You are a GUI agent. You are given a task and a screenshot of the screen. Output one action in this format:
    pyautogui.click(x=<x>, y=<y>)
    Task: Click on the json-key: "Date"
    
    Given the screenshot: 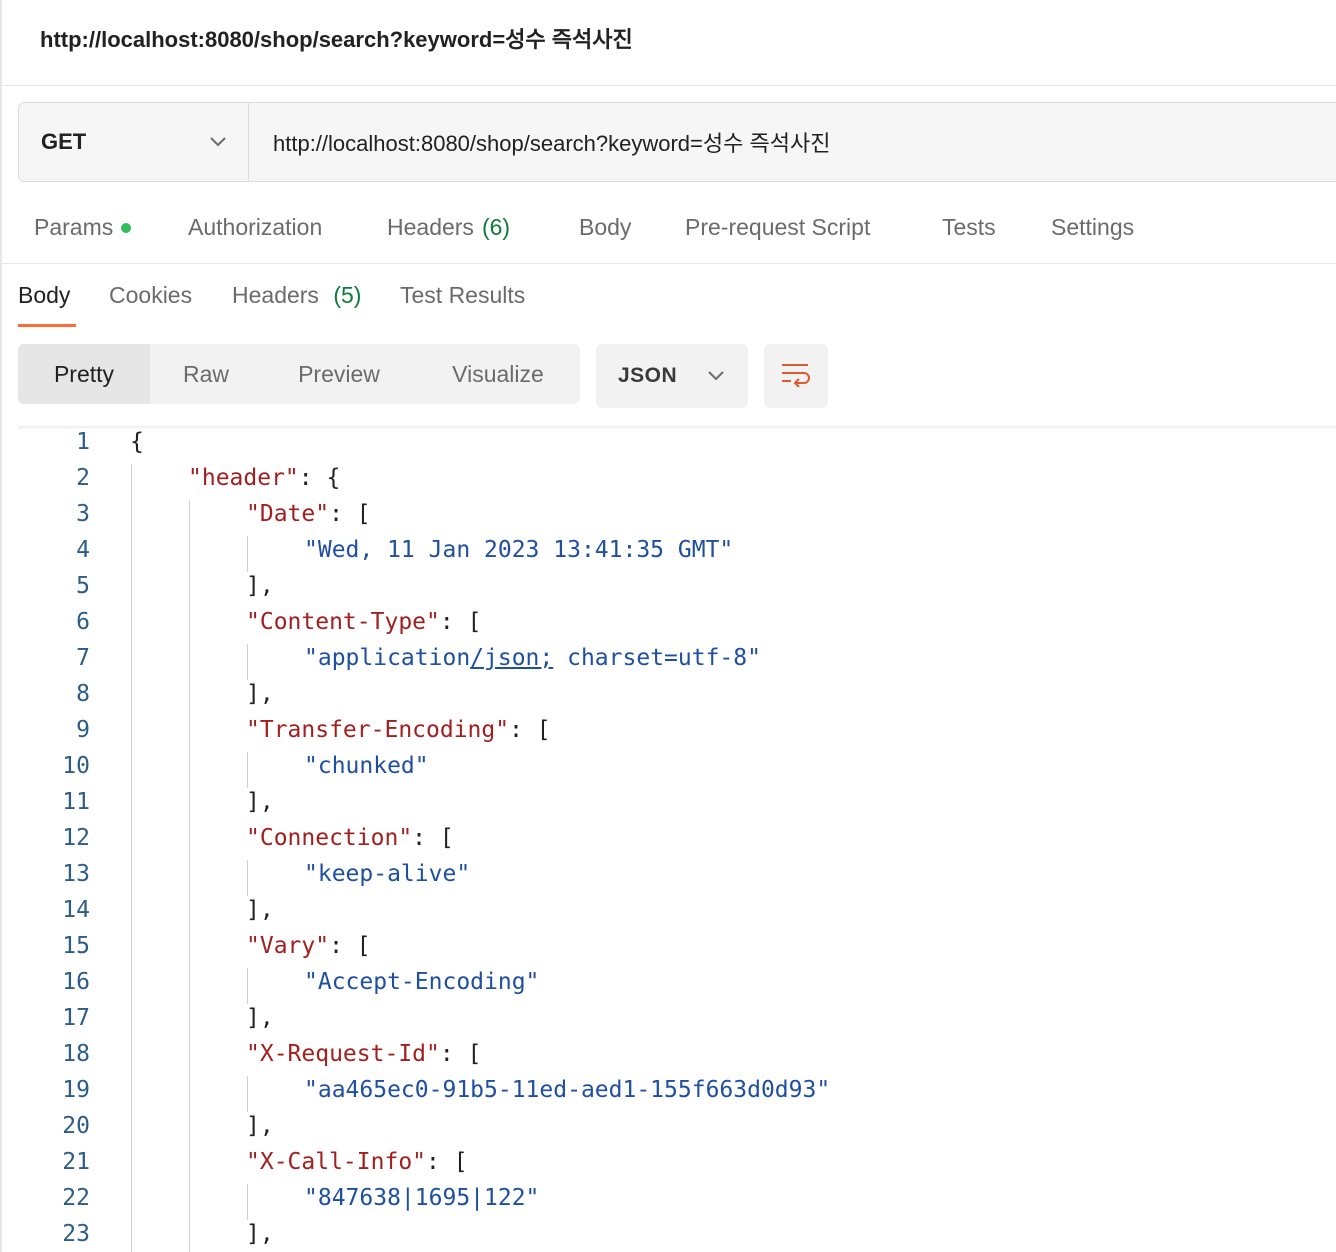 What is the action you would take?
    pyautogui.click(x=288, y=514)
    